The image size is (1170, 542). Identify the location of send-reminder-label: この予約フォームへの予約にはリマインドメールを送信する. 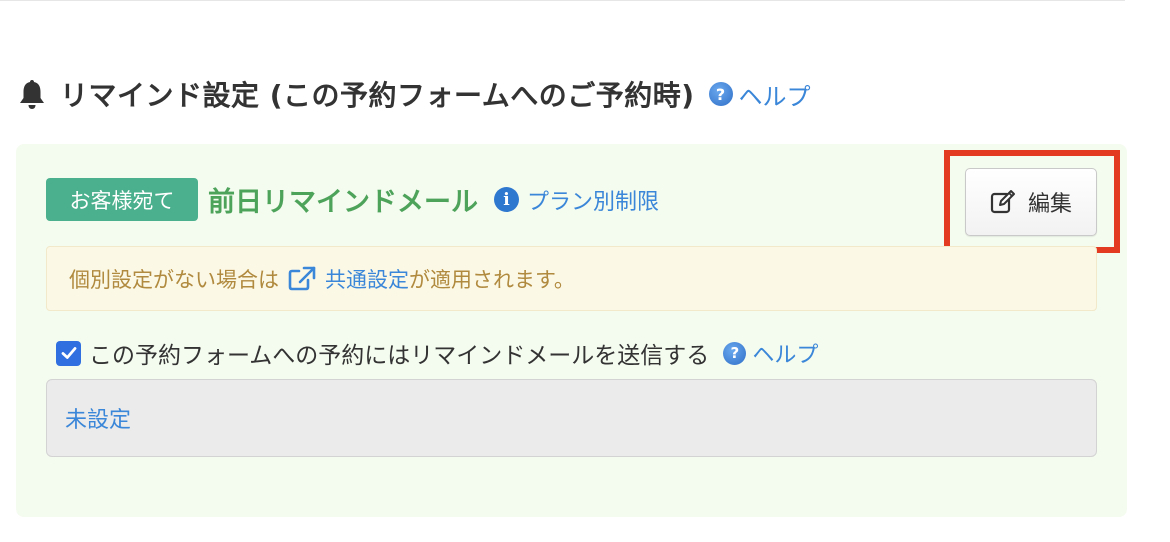
(399, 353).